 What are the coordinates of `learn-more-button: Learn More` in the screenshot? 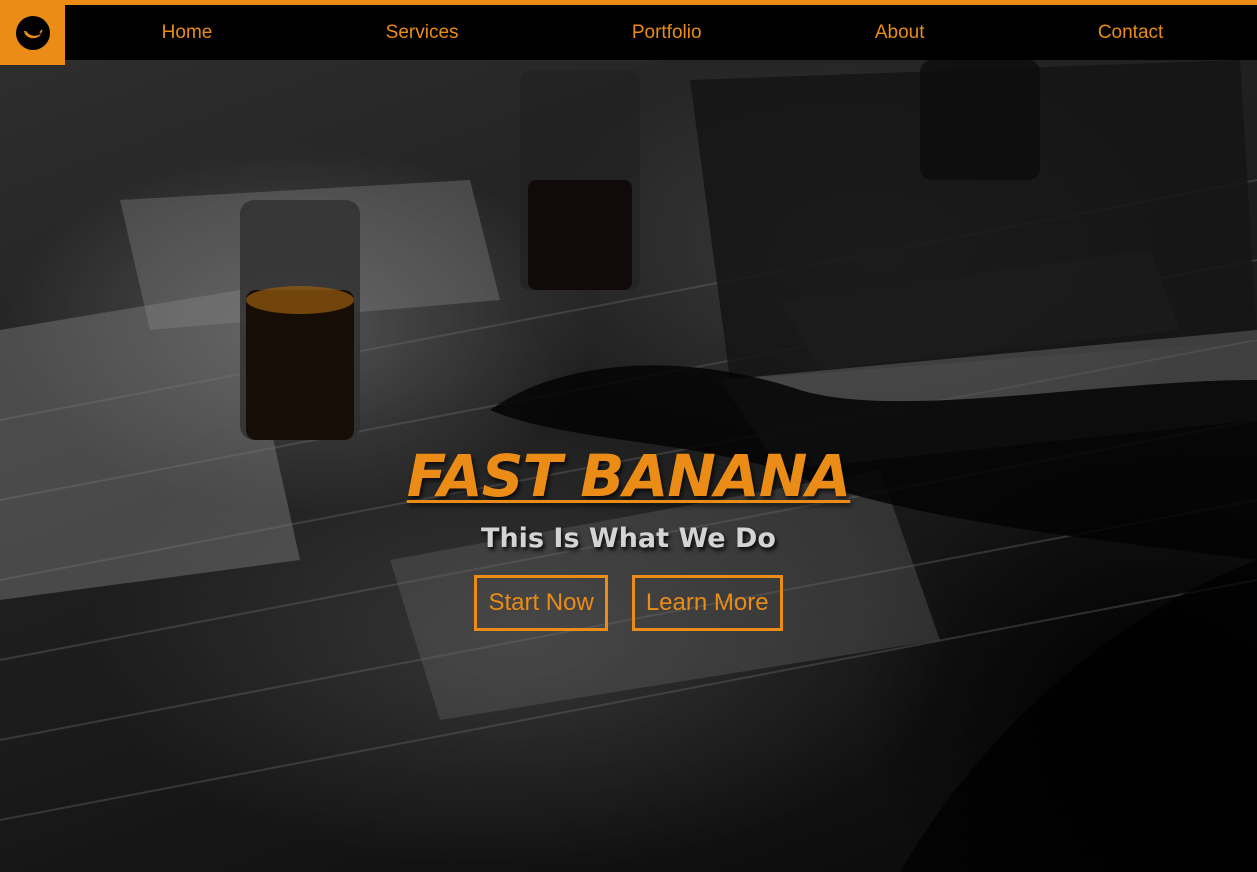 It's located at (707, 603).